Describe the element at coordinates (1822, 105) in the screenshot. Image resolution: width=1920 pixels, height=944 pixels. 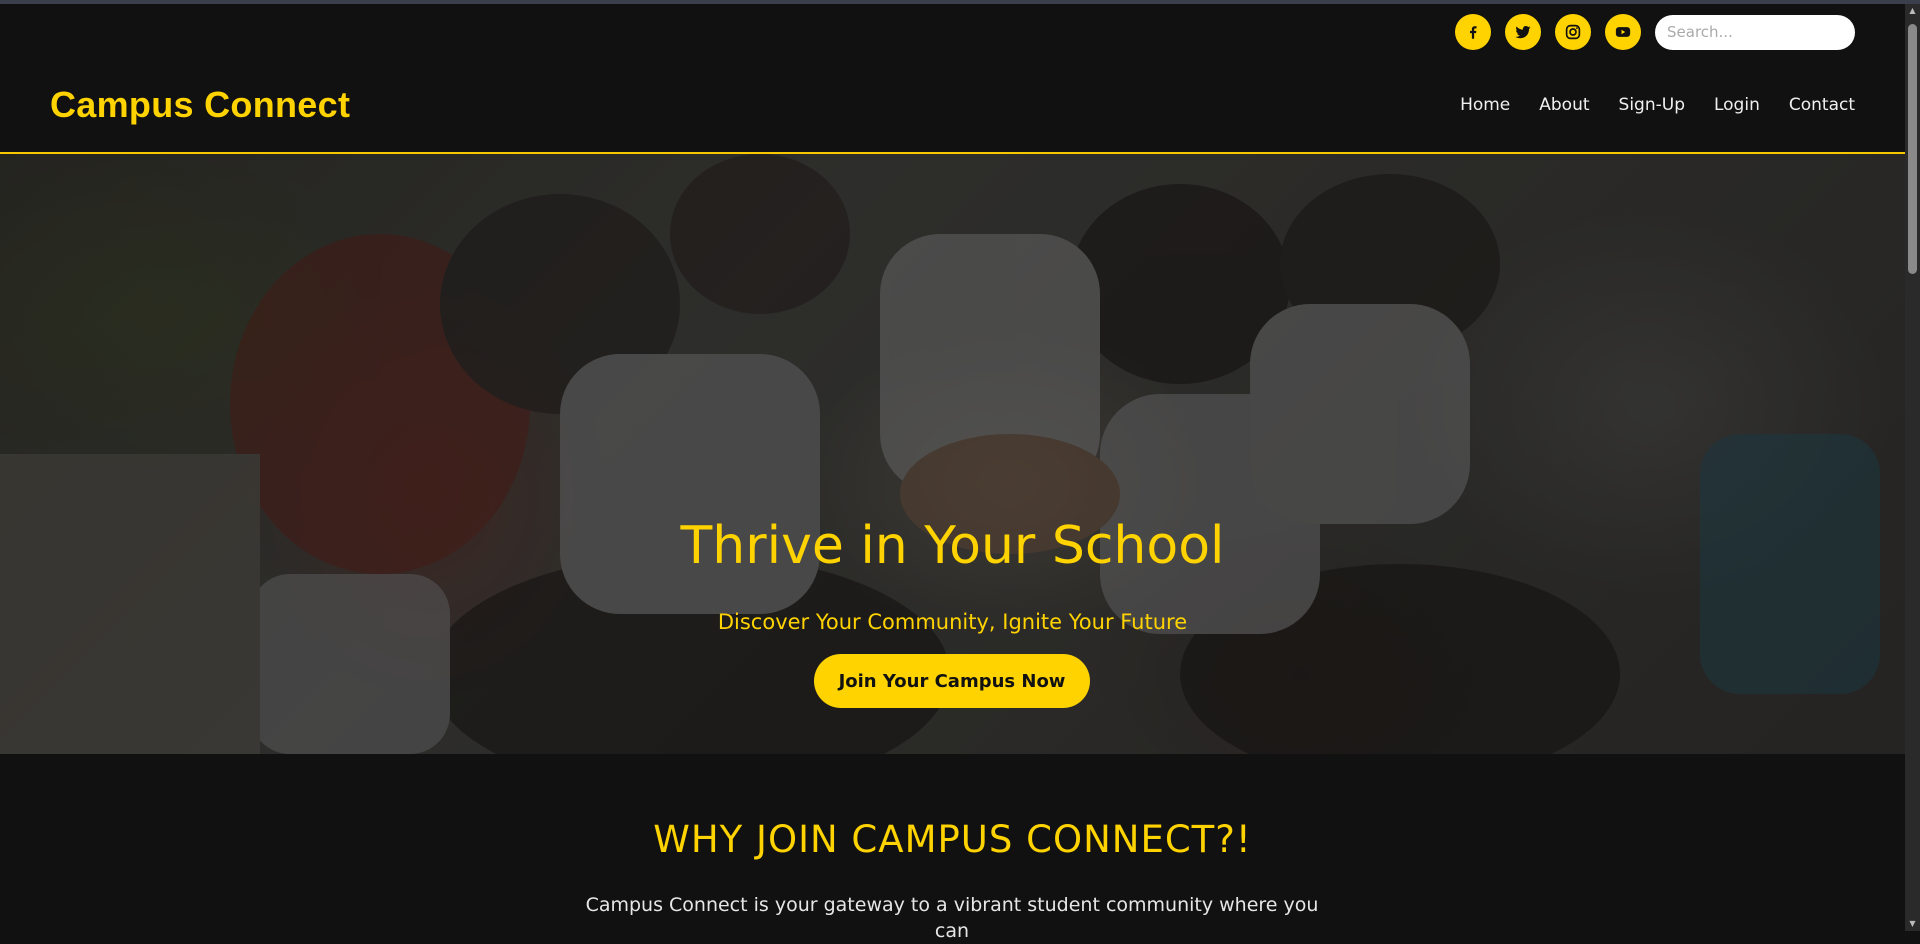
I see `nav-contact: Contact` at that location.